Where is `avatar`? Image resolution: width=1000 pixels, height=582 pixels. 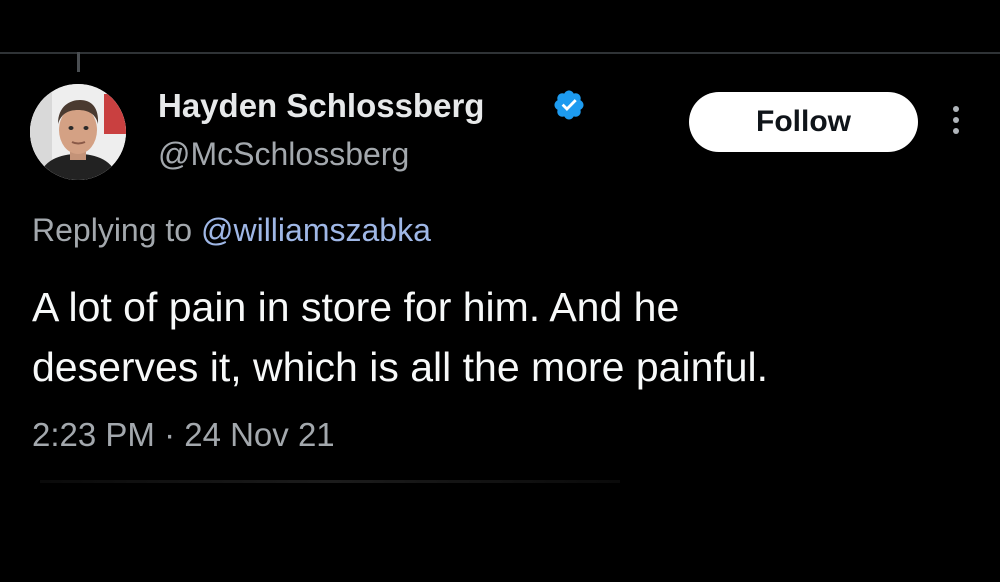 avatar is located at coordinates (78, 132).